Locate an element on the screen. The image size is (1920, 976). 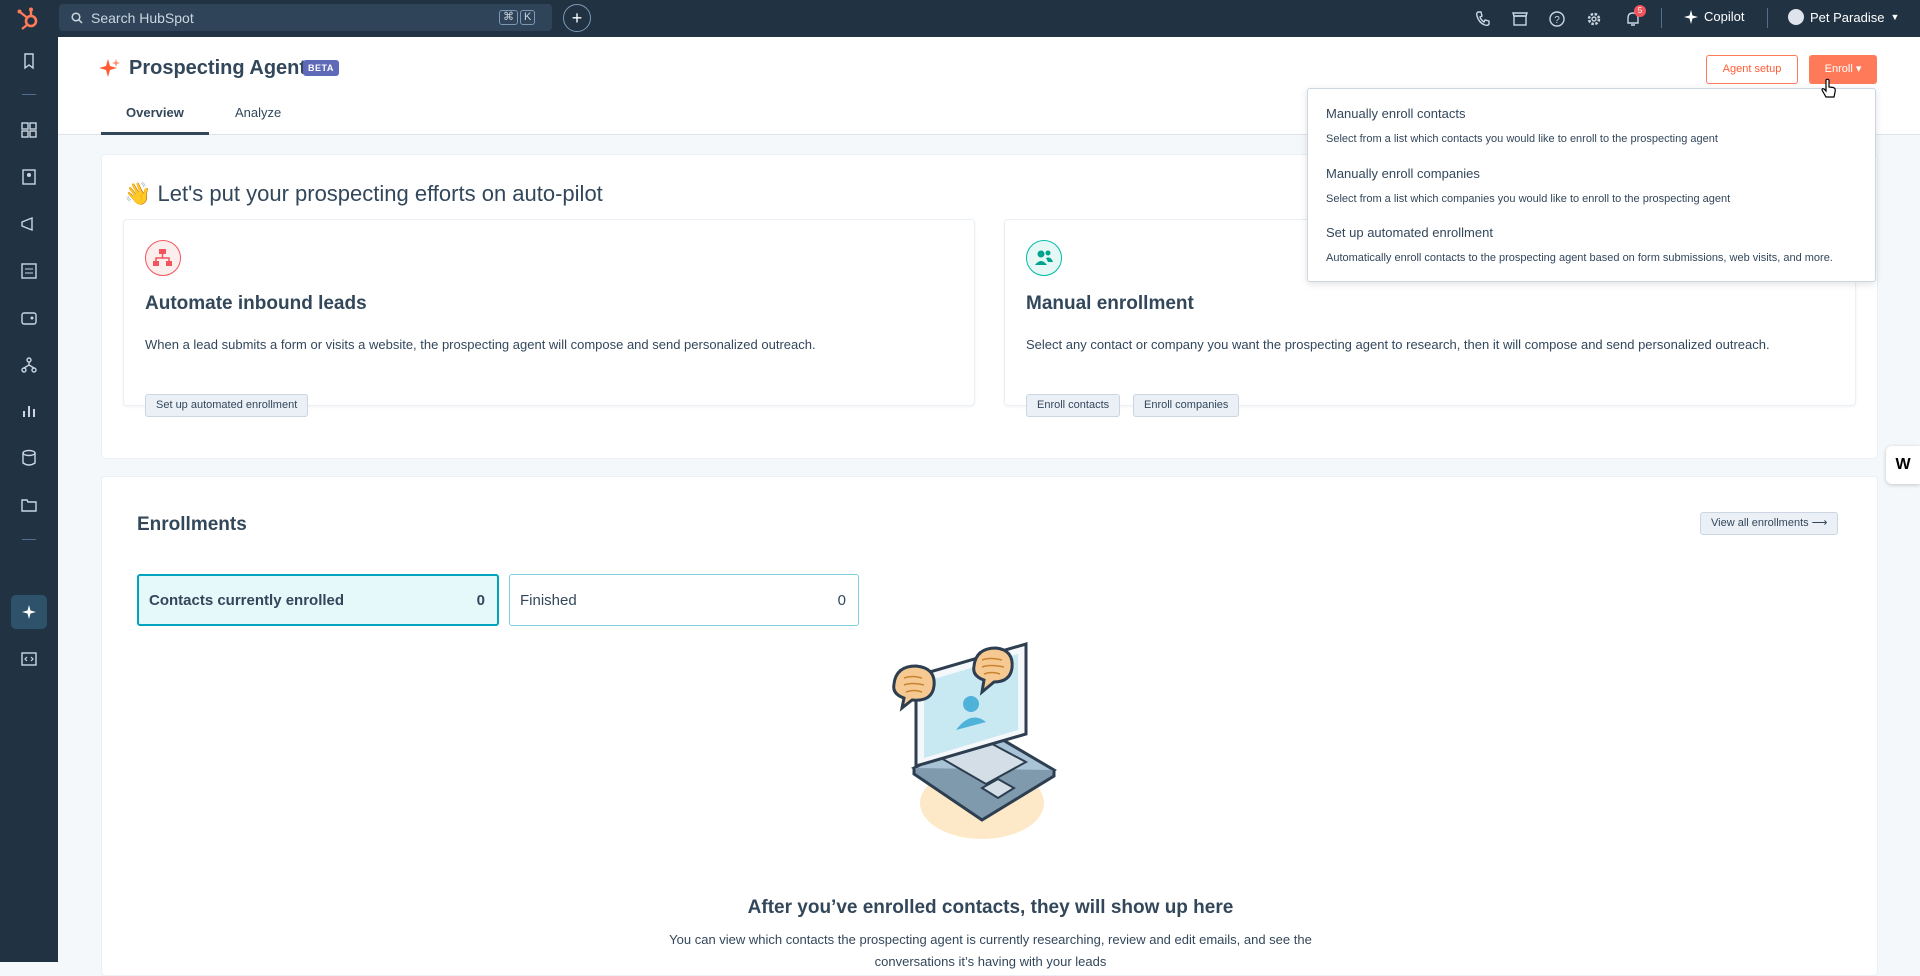
search-input: Search HubSpot ⌘ K is located at coordinates (305, 17).